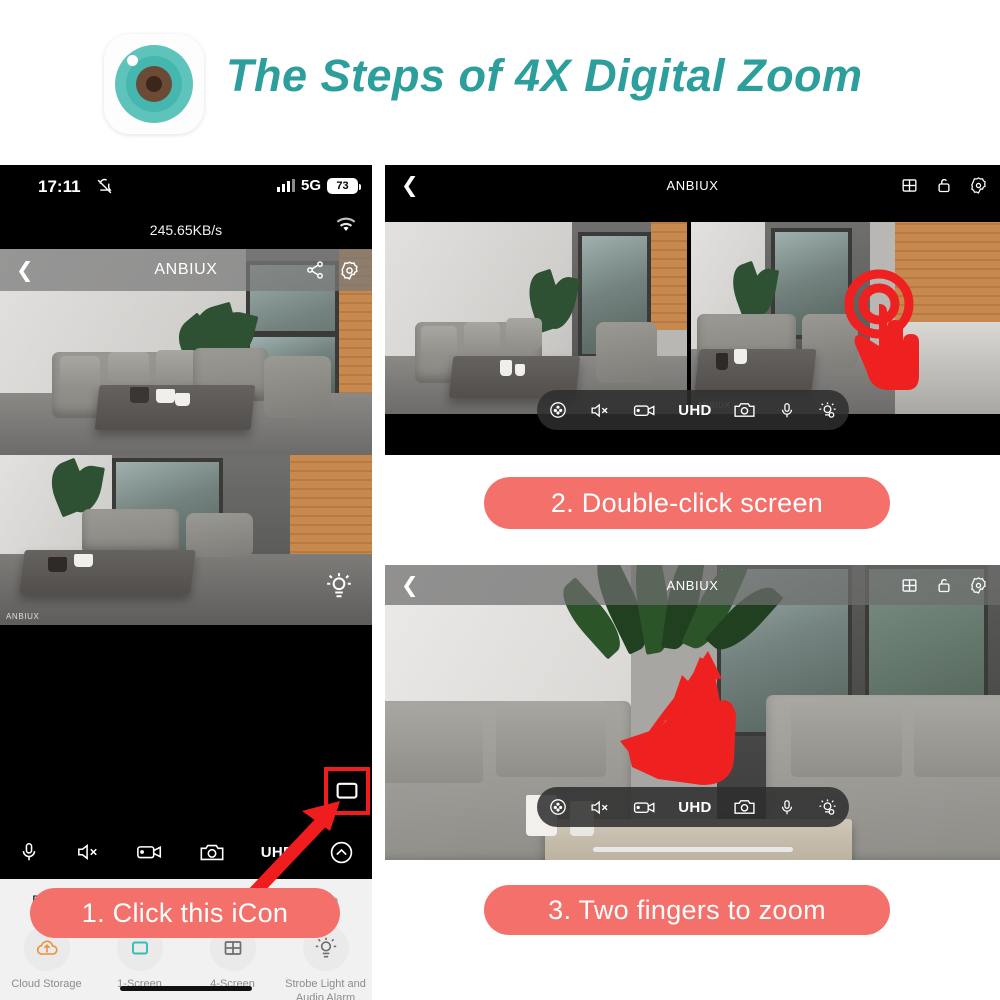 The width and height of the screenshot is (1000, 1000). Describe the element at coordinates (310, 185) in the screenshot. I see `network-type: 5G` at that location.